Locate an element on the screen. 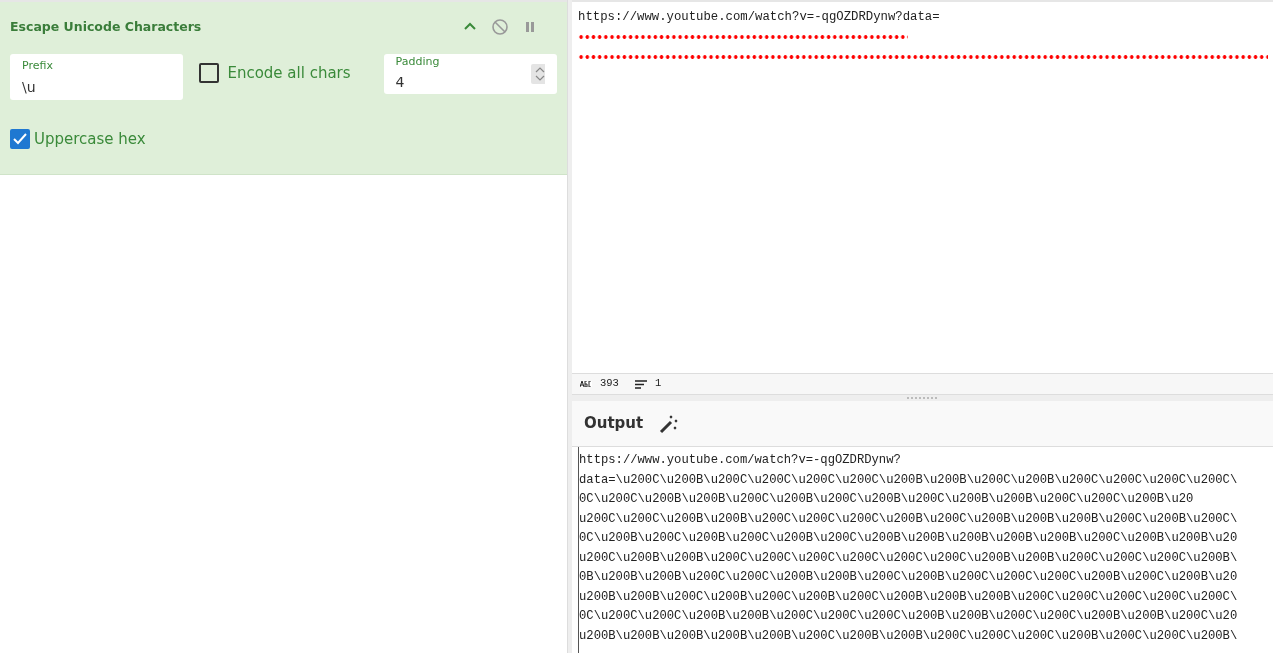  field-label: Padding is located at coordinates (418, 61).